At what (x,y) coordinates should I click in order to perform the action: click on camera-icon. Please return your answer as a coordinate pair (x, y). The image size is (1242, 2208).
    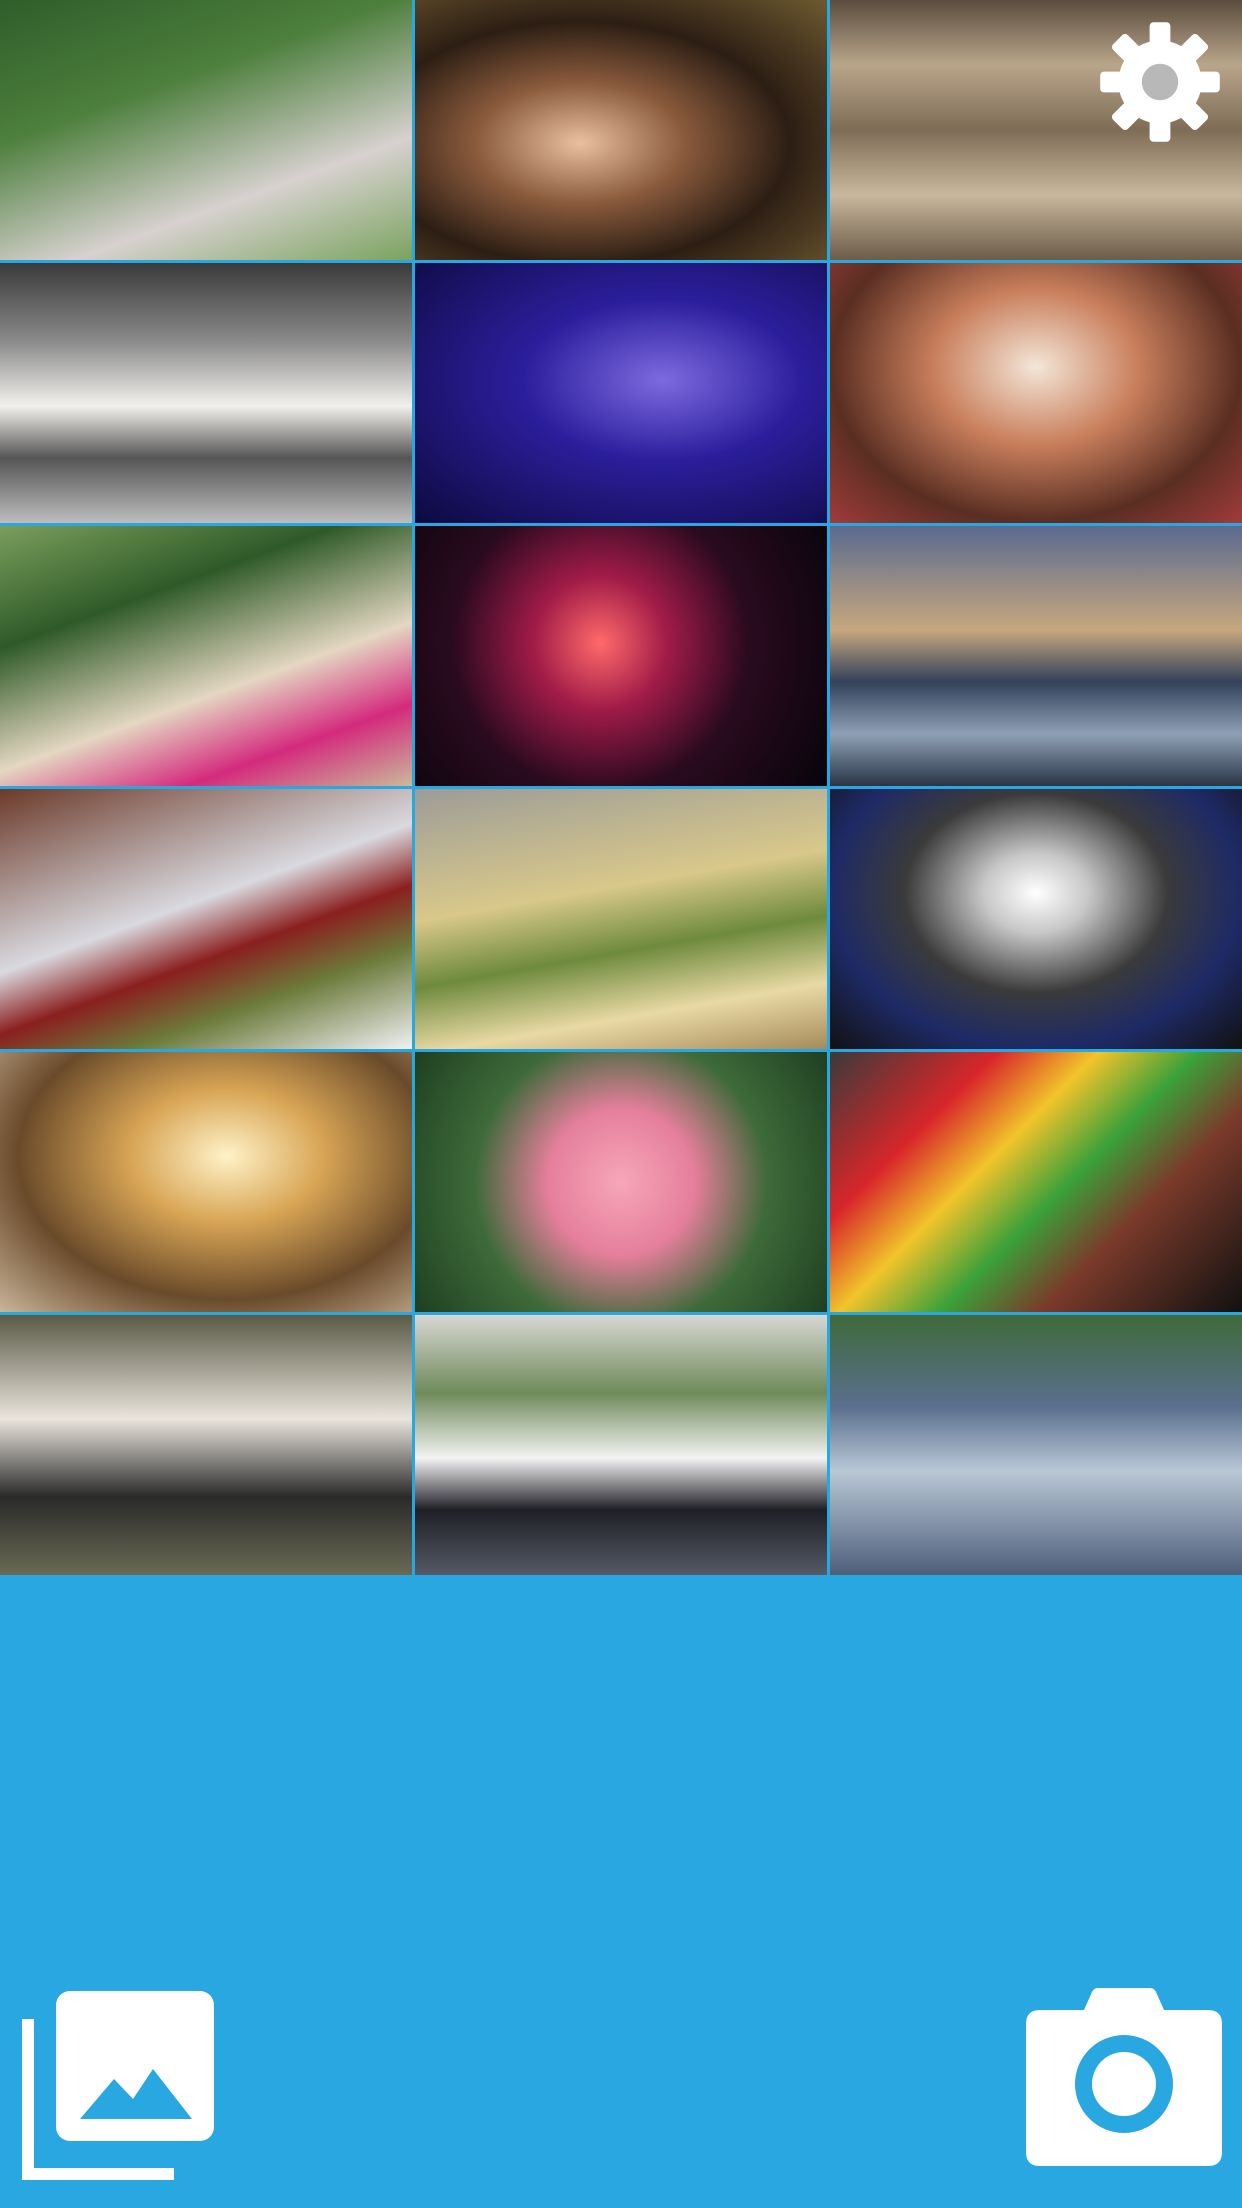
    Looking at the image, I should click on (1124, 2077).